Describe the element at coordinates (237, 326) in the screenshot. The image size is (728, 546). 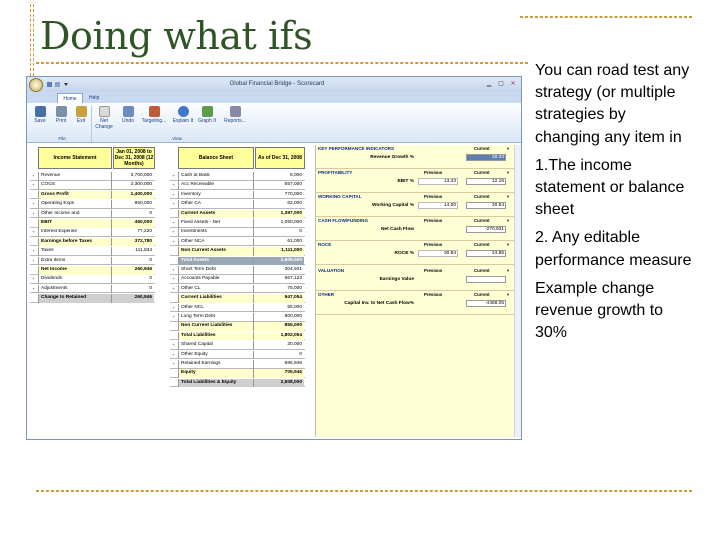
I see `table-row: Non Current Liabilities 855,000` at that location.